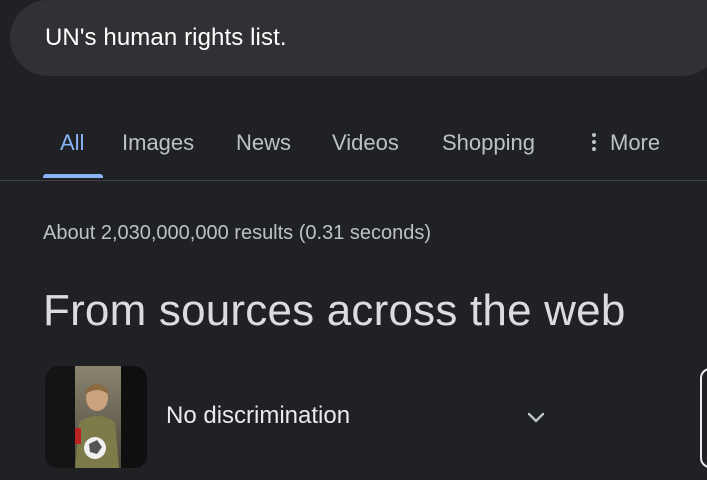  Describe the element at coordinates (258, 415) in the screenshot. I see `accordion-item-title: No discrimination` at that location.